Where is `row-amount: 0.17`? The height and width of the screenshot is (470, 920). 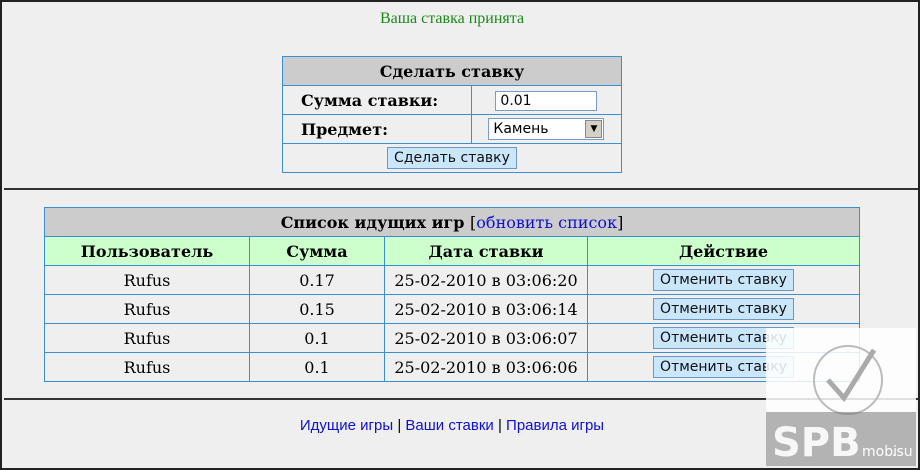 row-amount: 0.17 is located at coordinates (317, 280).